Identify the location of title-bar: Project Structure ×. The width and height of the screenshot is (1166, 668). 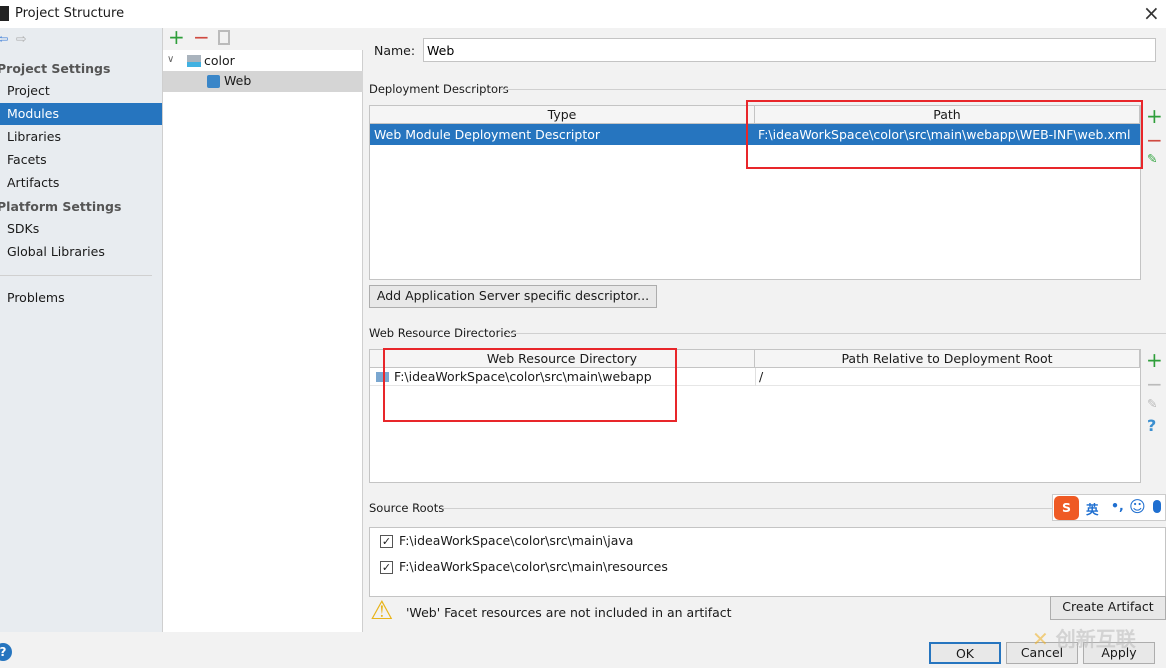
(583, 14).